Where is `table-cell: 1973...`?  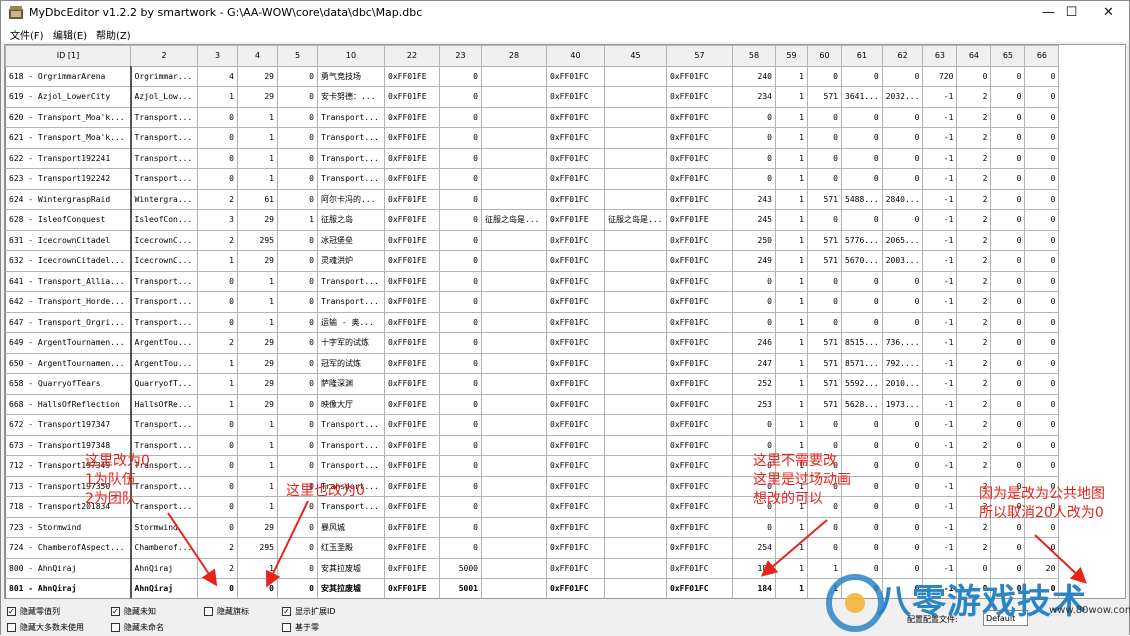
table-cell: 1973... is located at coordinates (902, 404).